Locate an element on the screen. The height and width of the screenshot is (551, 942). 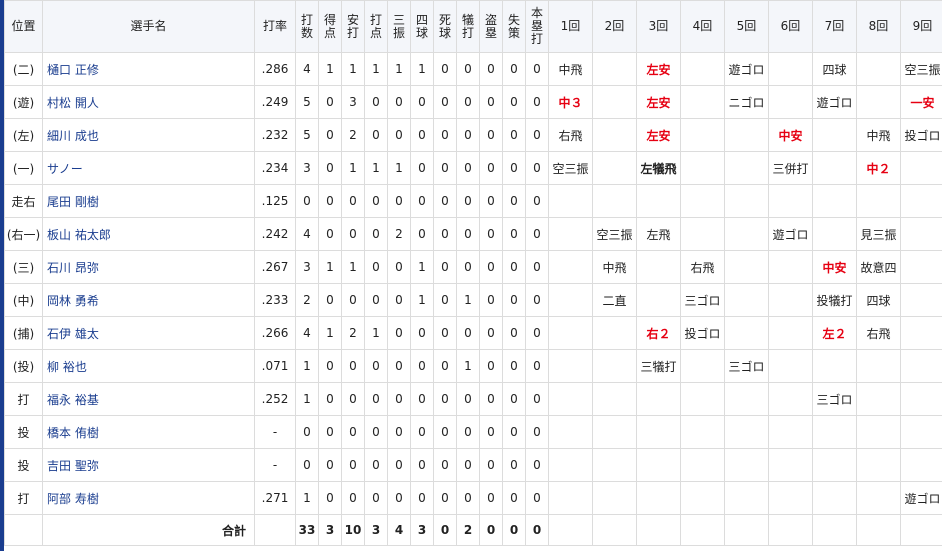
player-name-link: 柳 裕也 is located at coordinates (67, 367).